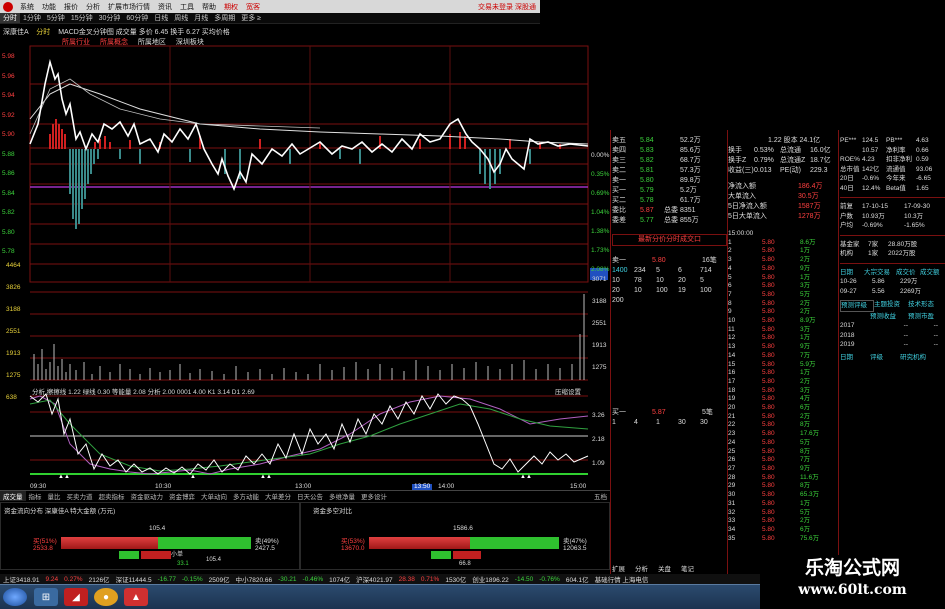 This screenshot has width=945, height=609. I want to click on volume-tick-right: 1275, so click(599, 367).